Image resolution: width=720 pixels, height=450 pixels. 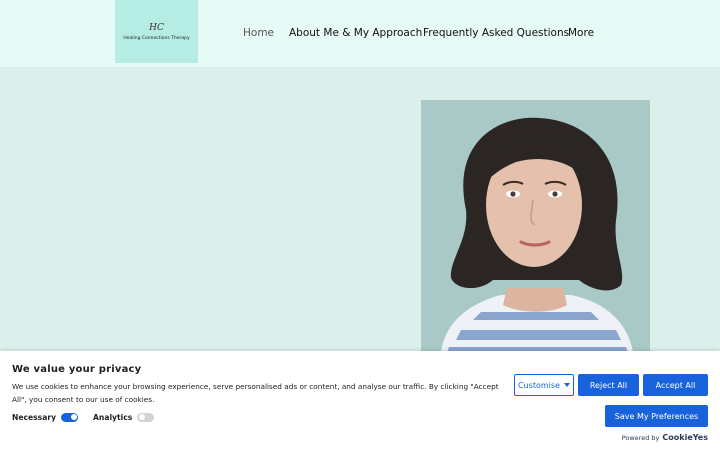 I want to click on analytics-toggle, so click(x=146, y=417).